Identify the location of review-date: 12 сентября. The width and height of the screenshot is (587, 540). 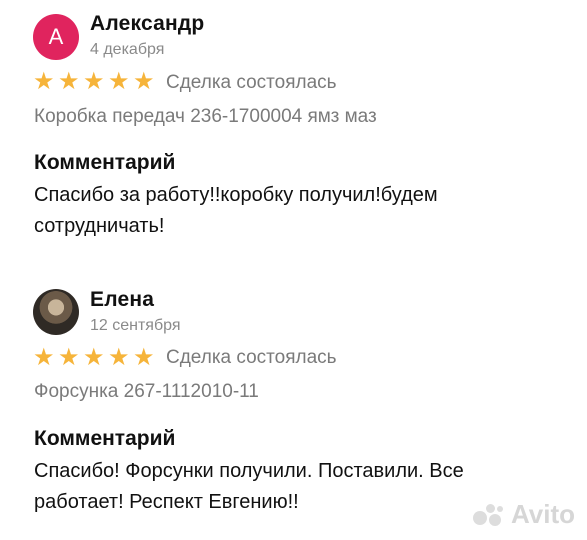
(135, 325).